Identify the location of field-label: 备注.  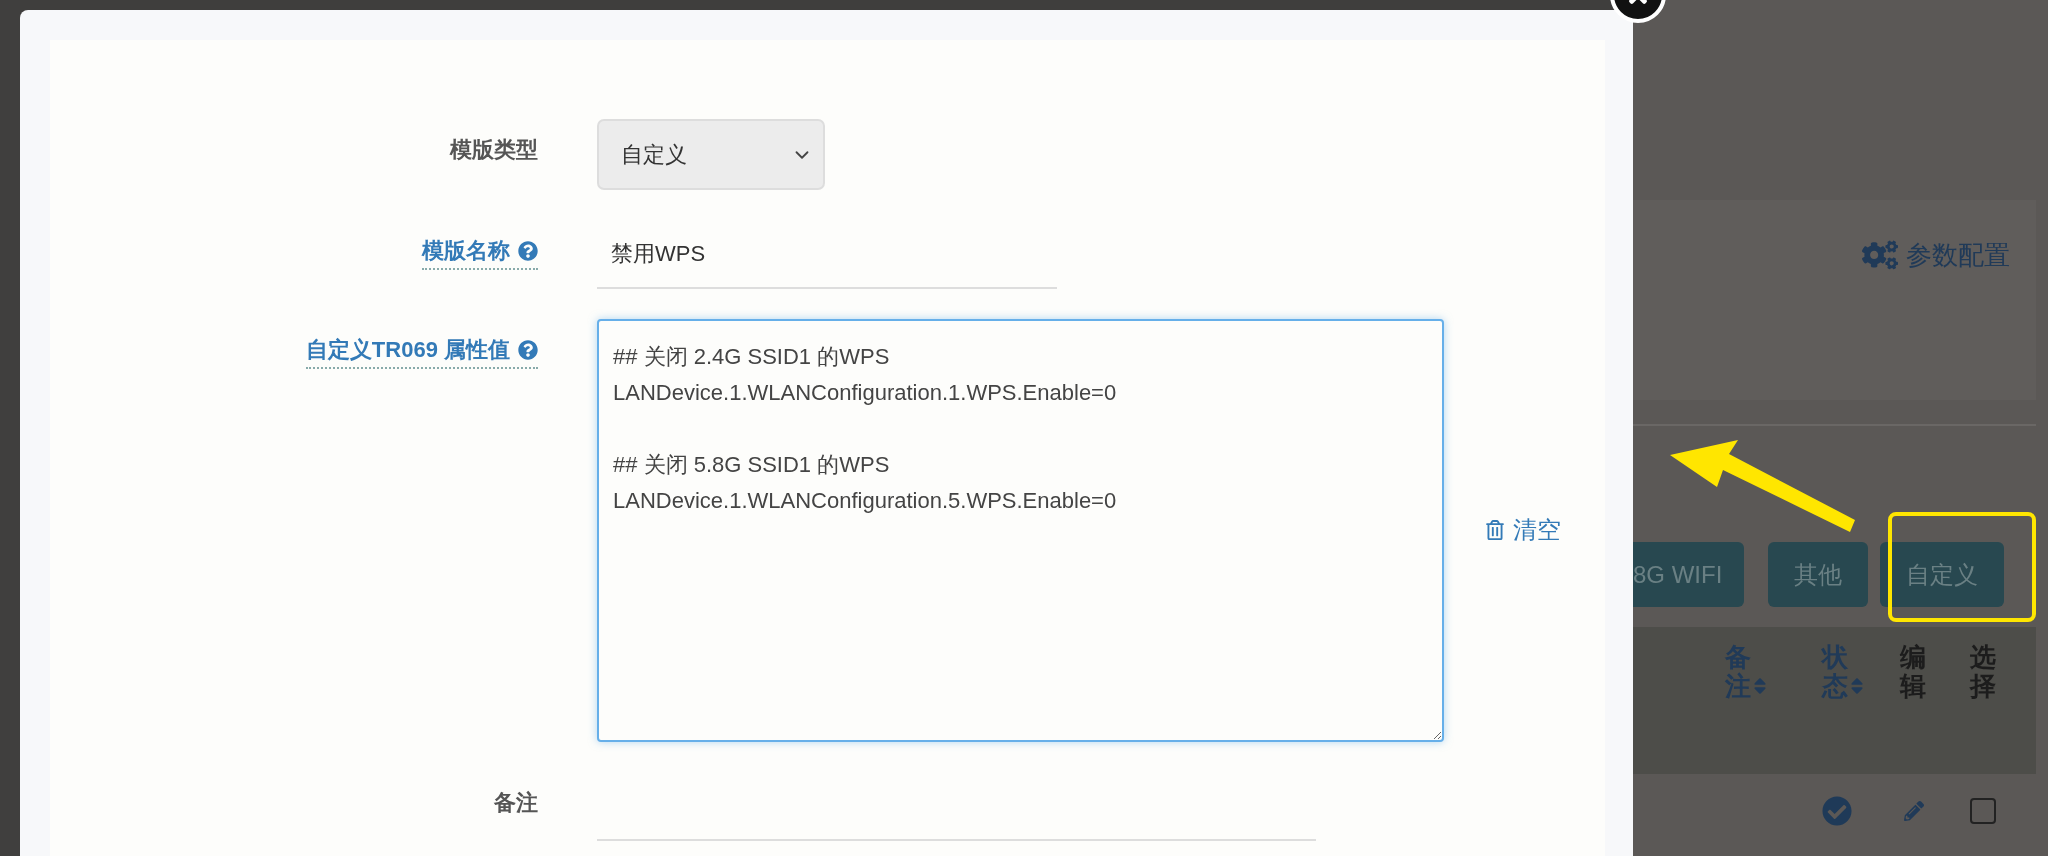
(516, 803).